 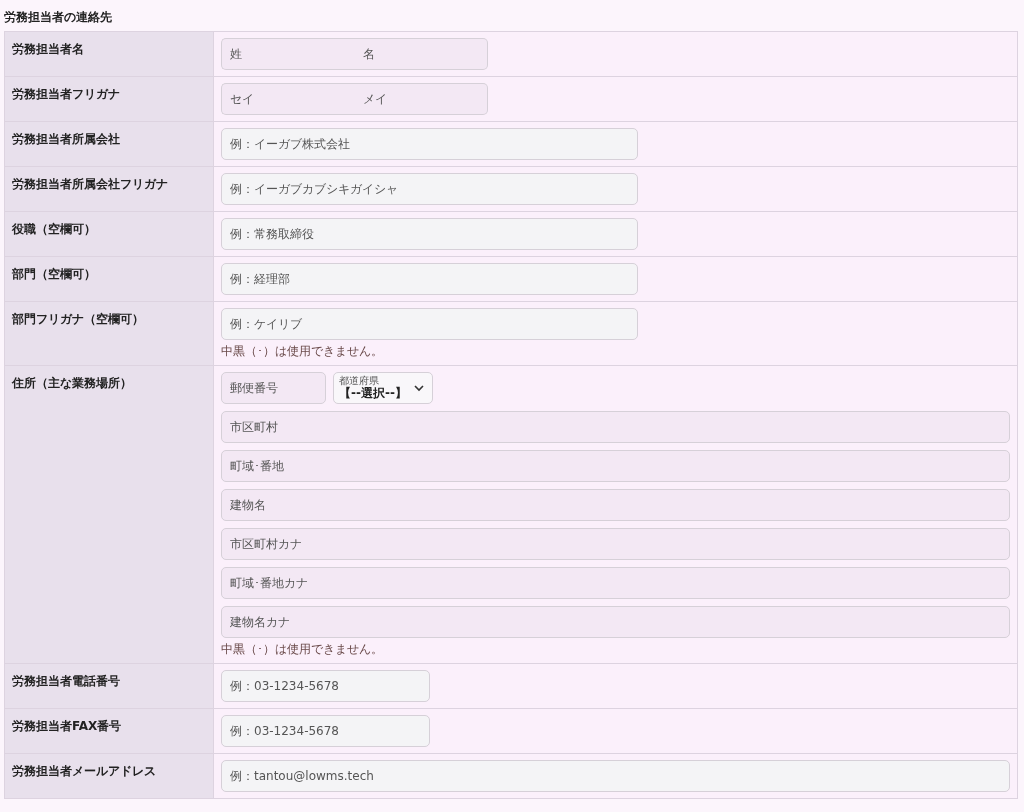 I want to click on field-label: 住所（主な業務場所）, so click(x=109, y=514).